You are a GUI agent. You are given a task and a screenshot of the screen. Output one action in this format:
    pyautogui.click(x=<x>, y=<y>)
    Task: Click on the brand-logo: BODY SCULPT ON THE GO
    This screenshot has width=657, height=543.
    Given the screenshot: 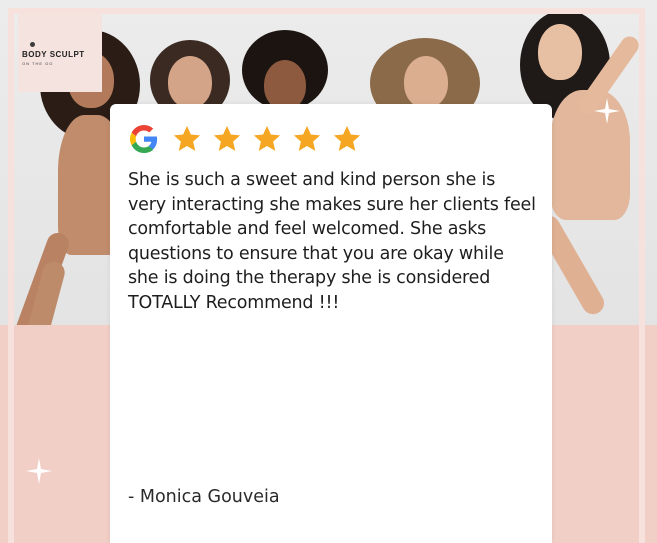 What is the action you would take?
    pyautogui.click(x=60, y=53)
    